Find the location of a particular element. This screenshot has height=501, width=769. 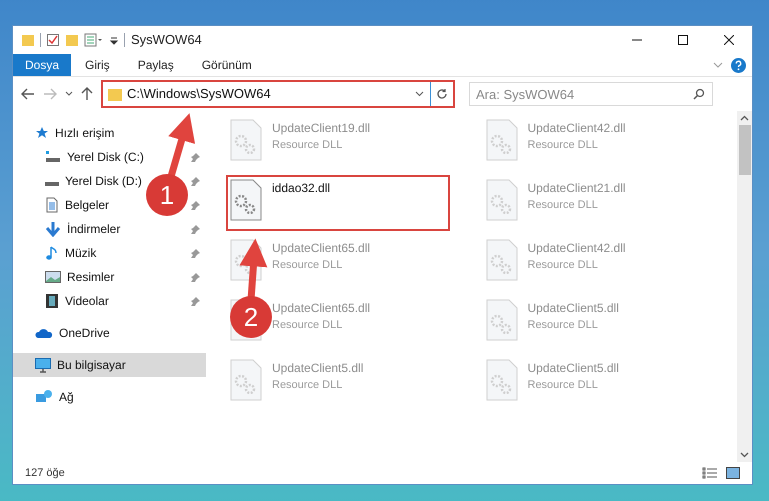

file-name: UpdateClient19.dll is located at coordinates (321, 128).